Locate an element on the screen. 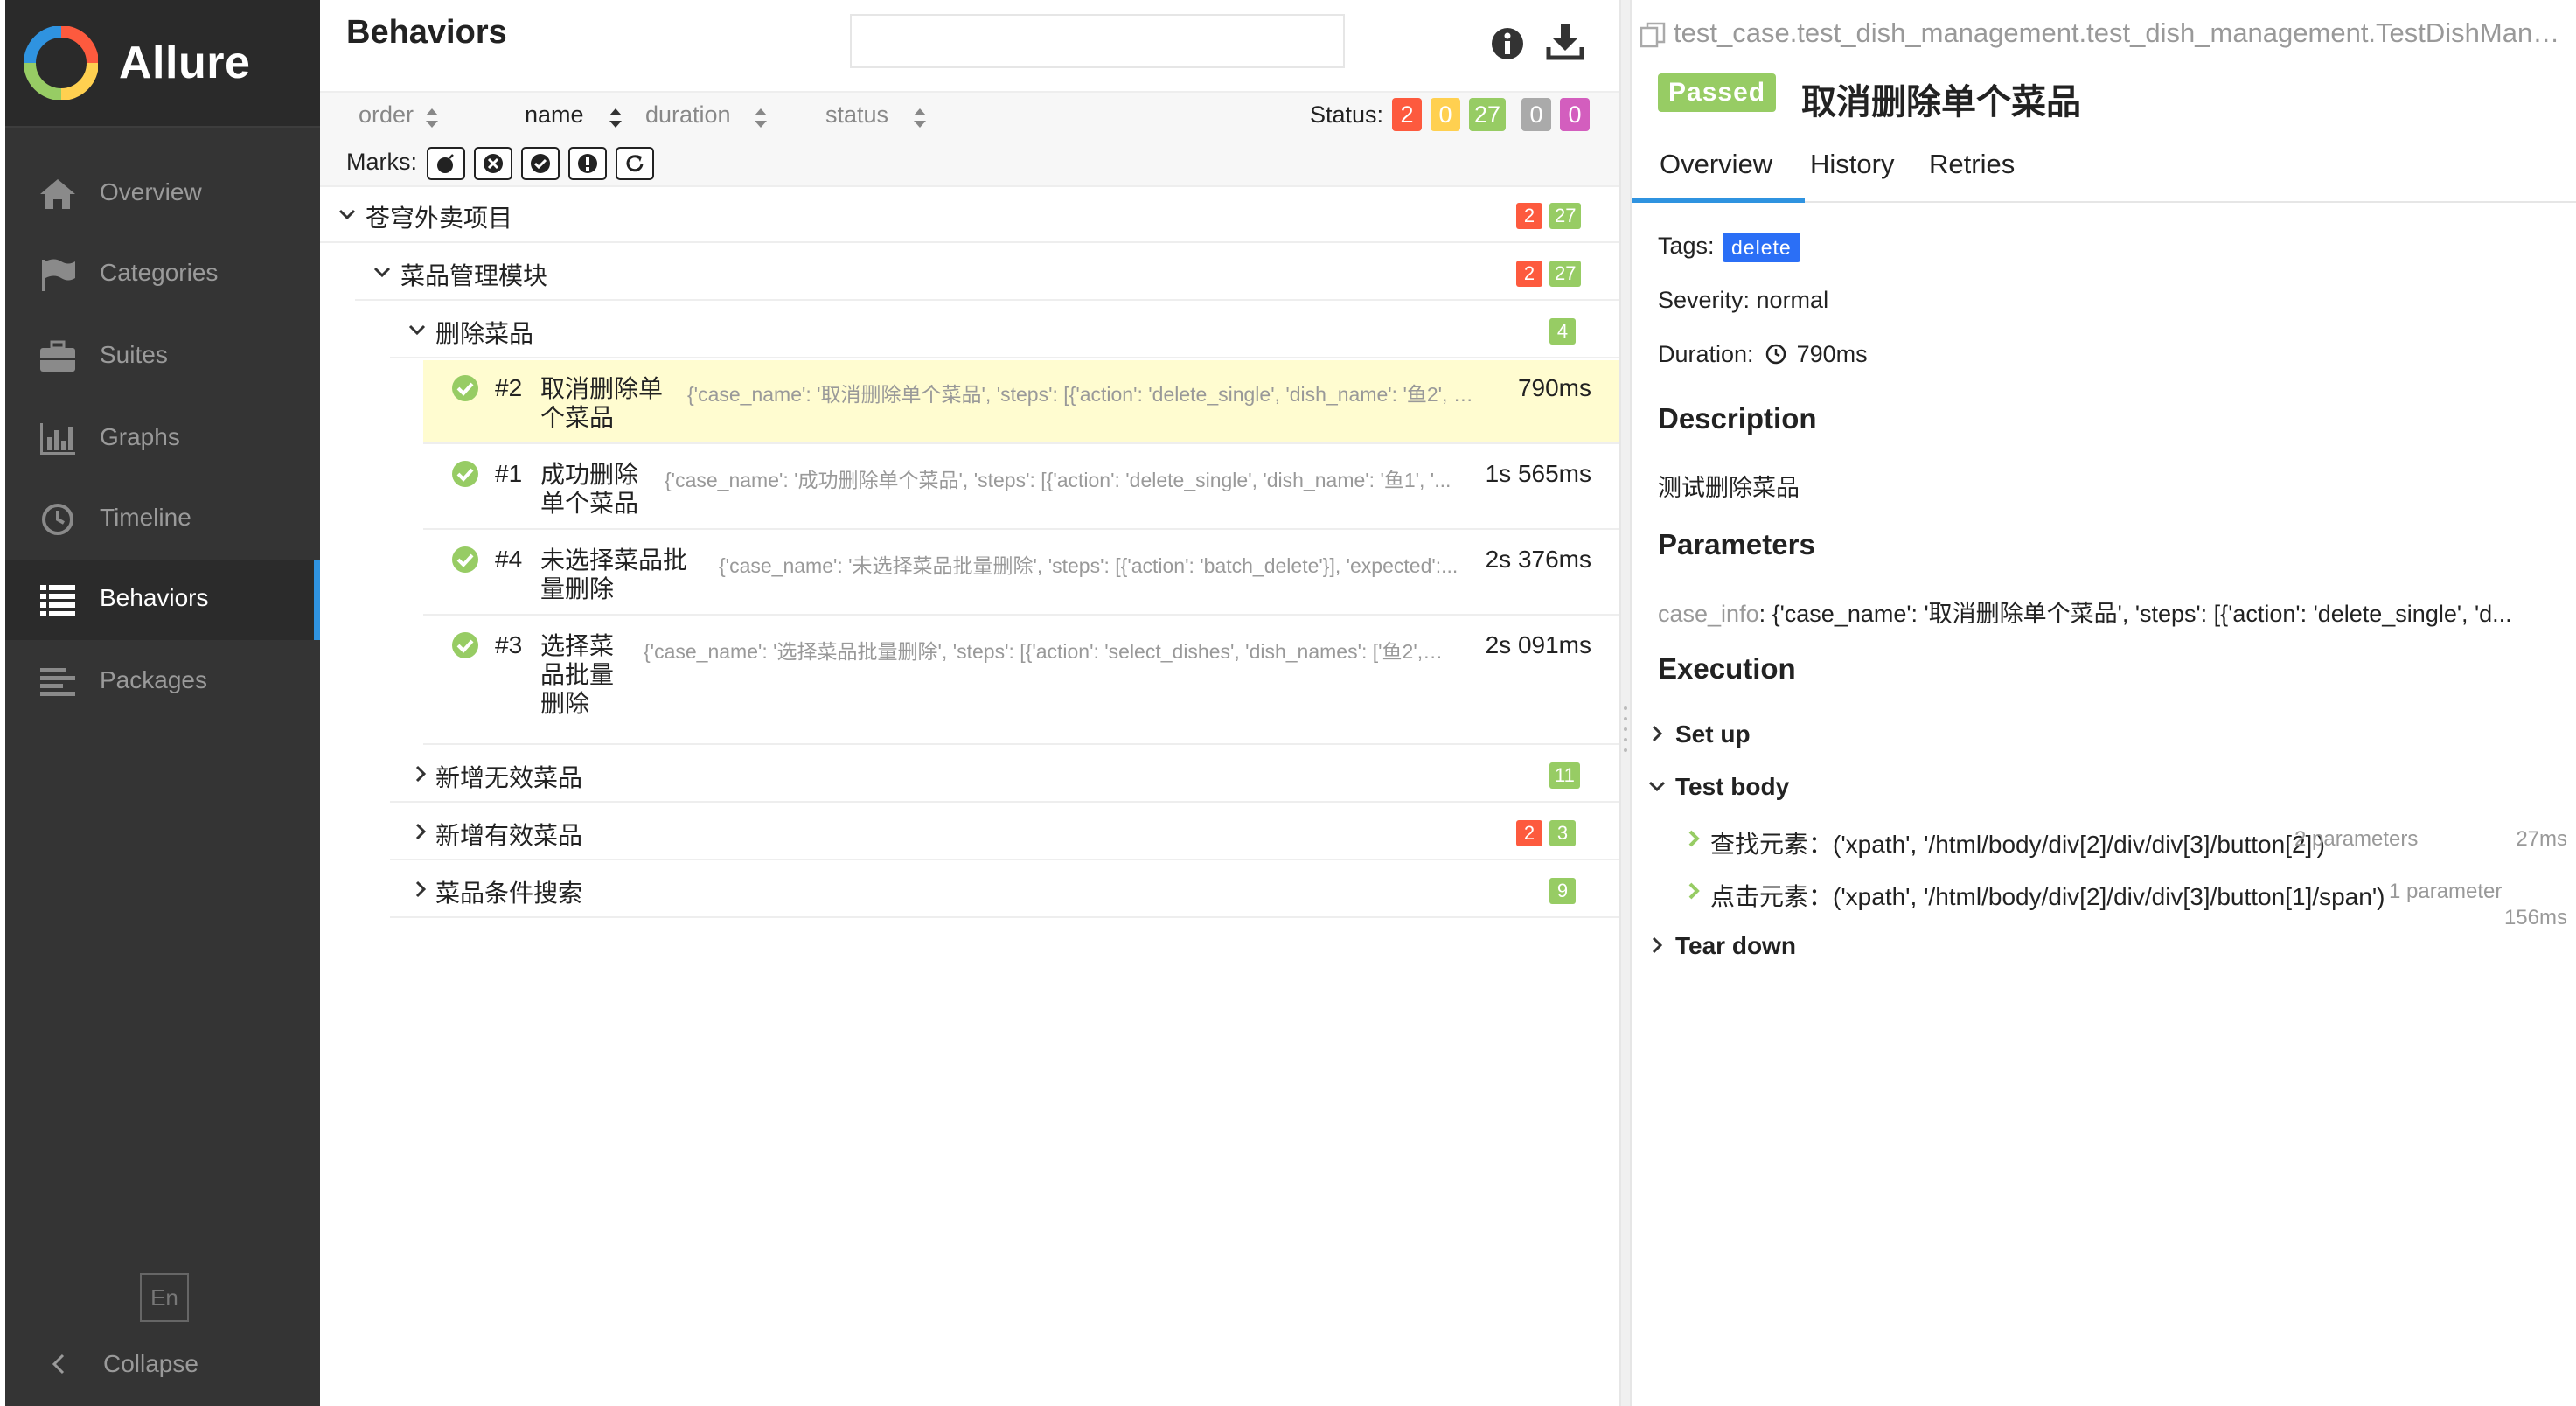 Image resolution: width=2576 pixels, height=1406 pixels. setup-label: Set up is located at coordinates (1713, 734).